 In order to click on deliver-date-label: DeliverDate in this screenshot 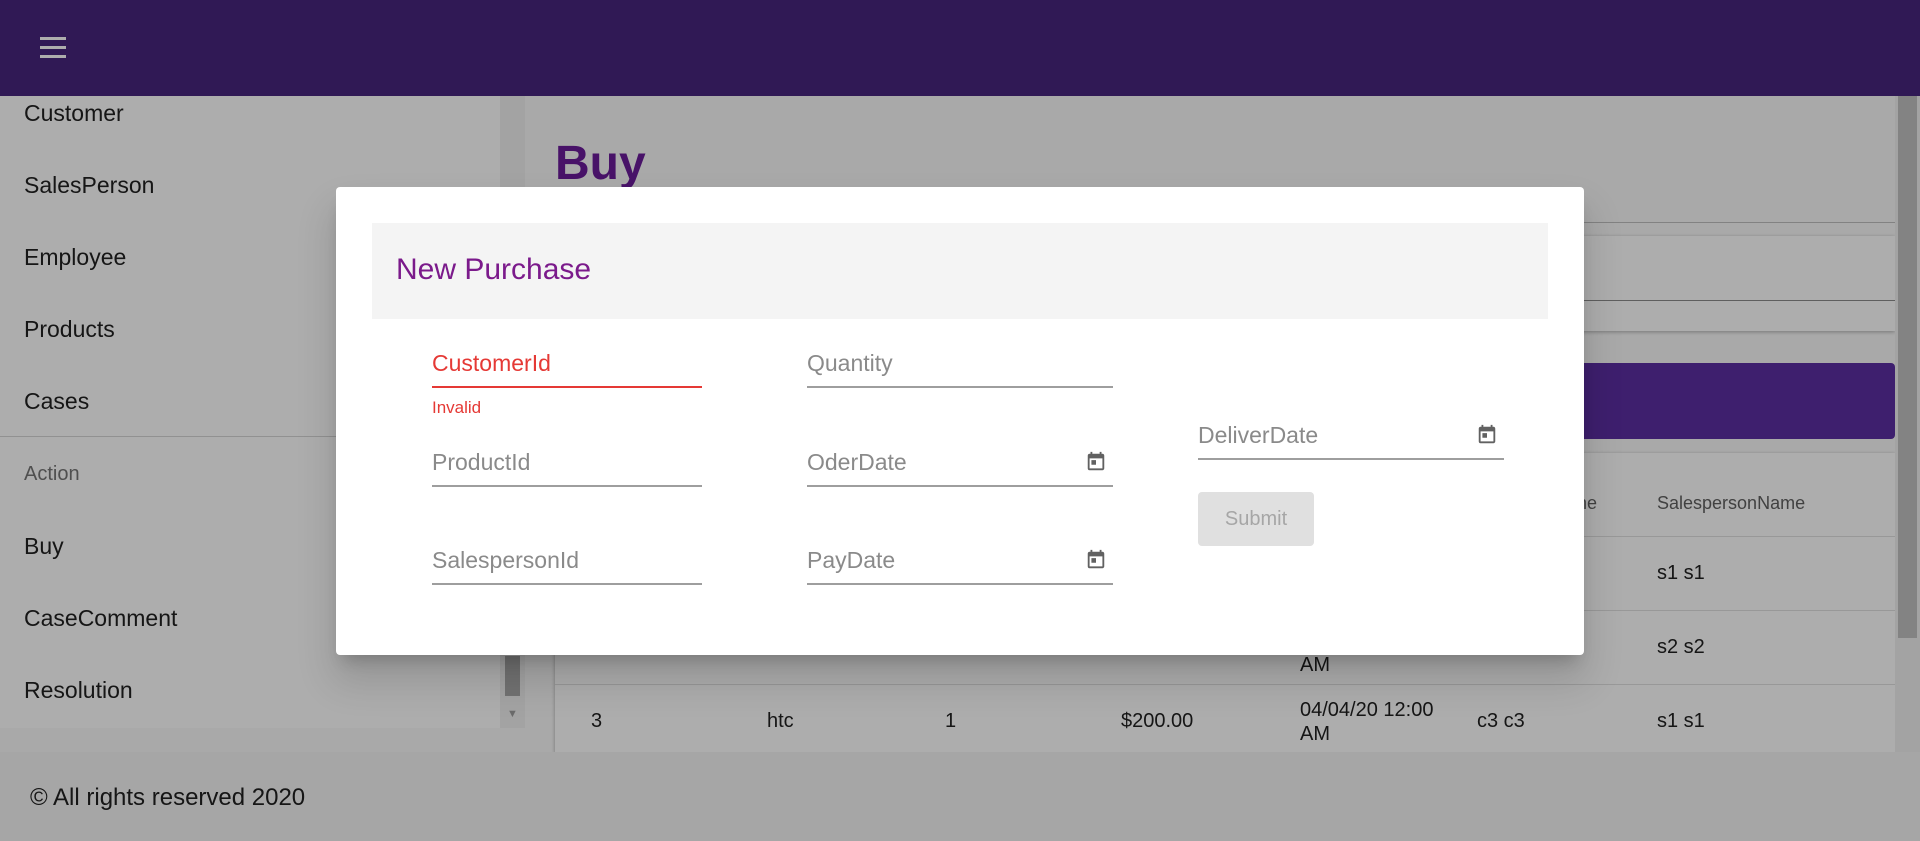, I will do `click(1258, 435)`.